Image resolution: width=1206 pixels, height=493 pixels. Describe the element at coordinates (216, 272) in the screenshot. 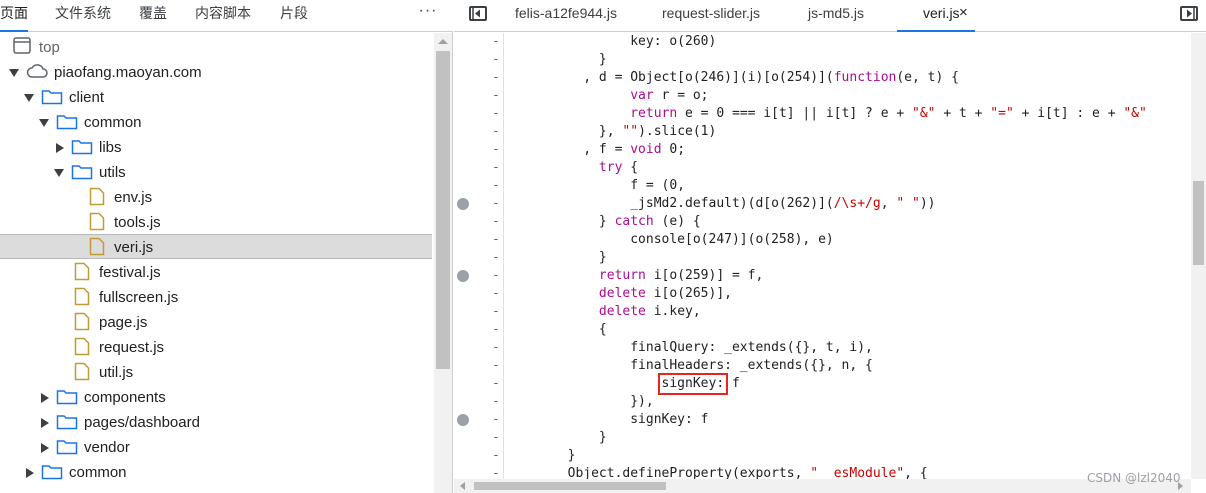

I see `tree-item-festival-js: festival.js` at that location.